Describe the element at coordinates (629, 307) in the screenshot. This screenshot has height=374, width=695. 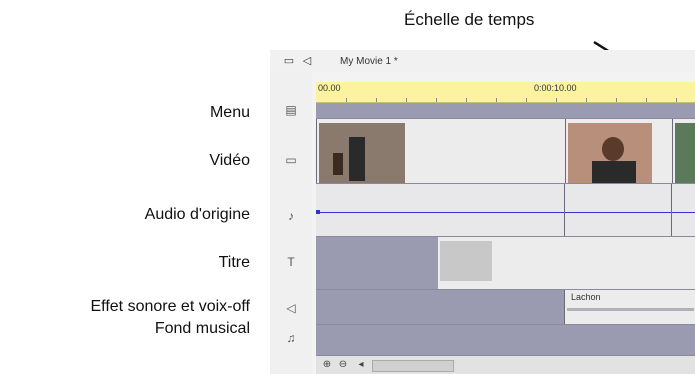
I see `sound-effect-clip: Lachon` at that location.